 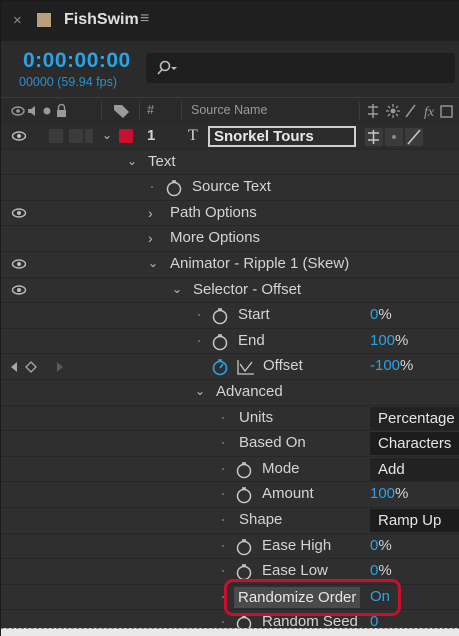 I want to click on callout-highlight-ring, so click(x=312, y=597).